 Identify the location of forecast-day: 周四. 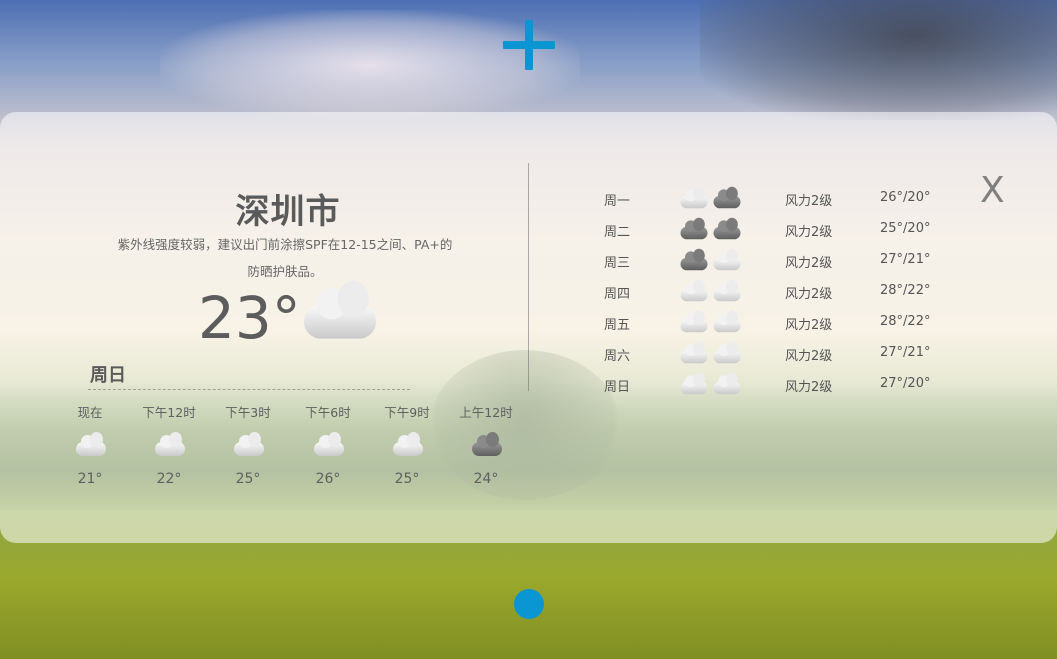
(617, 294).